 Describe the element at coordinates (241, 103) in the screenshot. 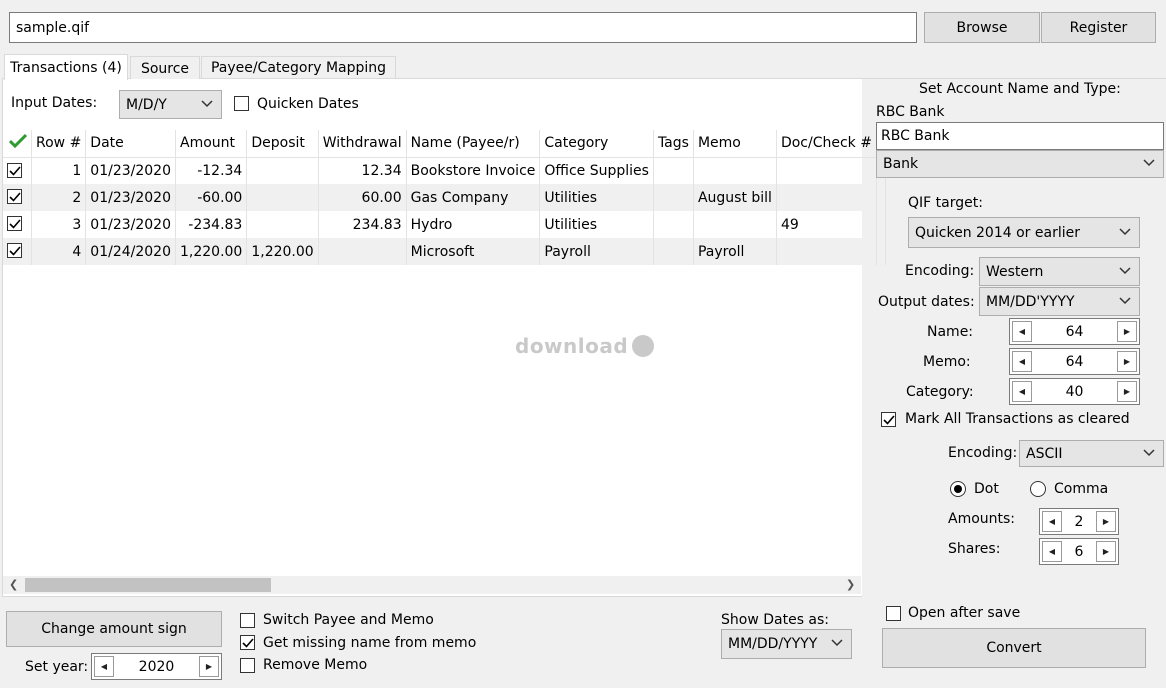

I see `quicken-dates-checkbox` at that location.